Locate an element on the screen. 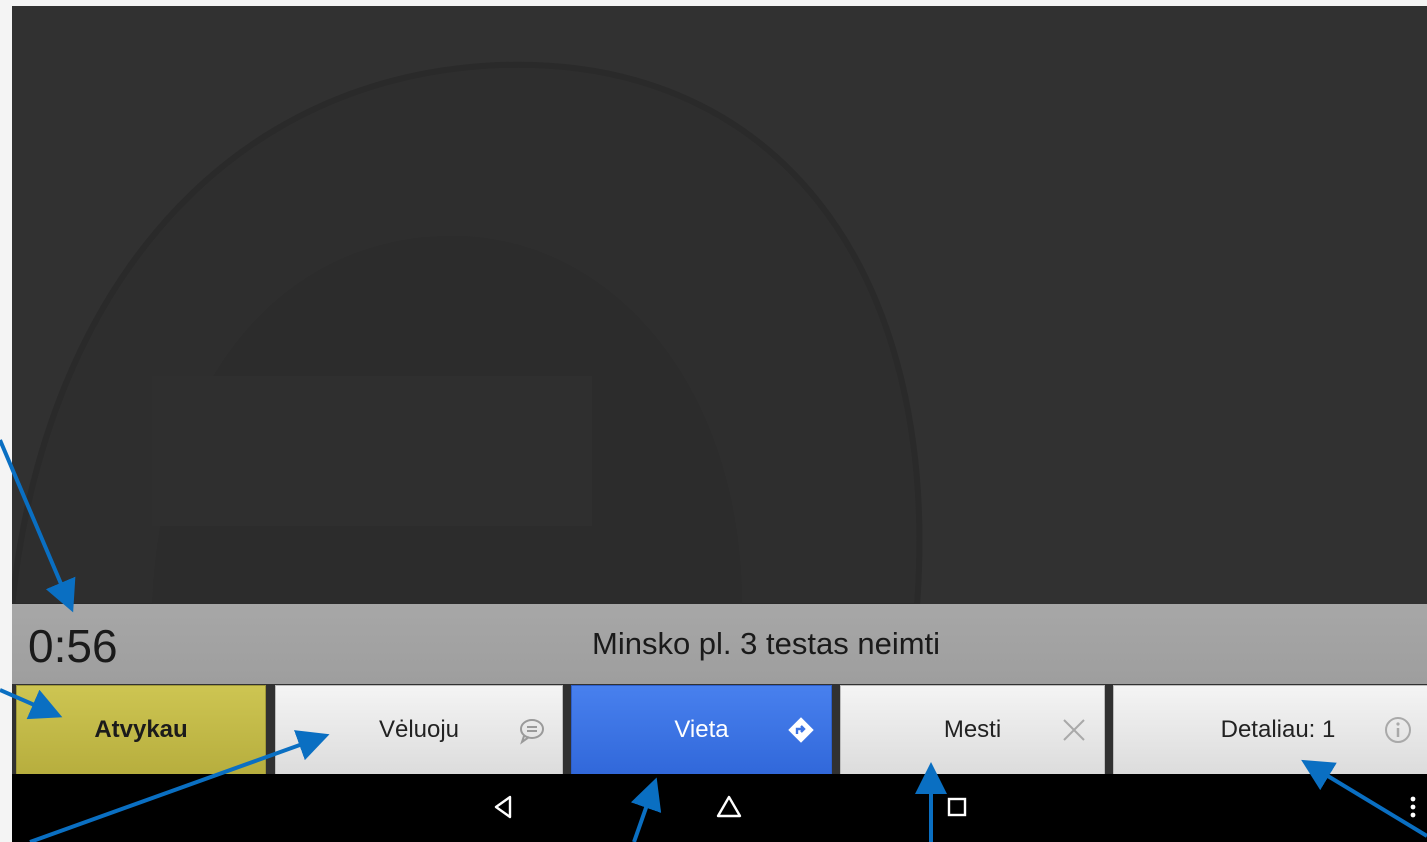 The image size is (1427, 842). arrive-button: Atvykau is located at coordinates (141, 730).